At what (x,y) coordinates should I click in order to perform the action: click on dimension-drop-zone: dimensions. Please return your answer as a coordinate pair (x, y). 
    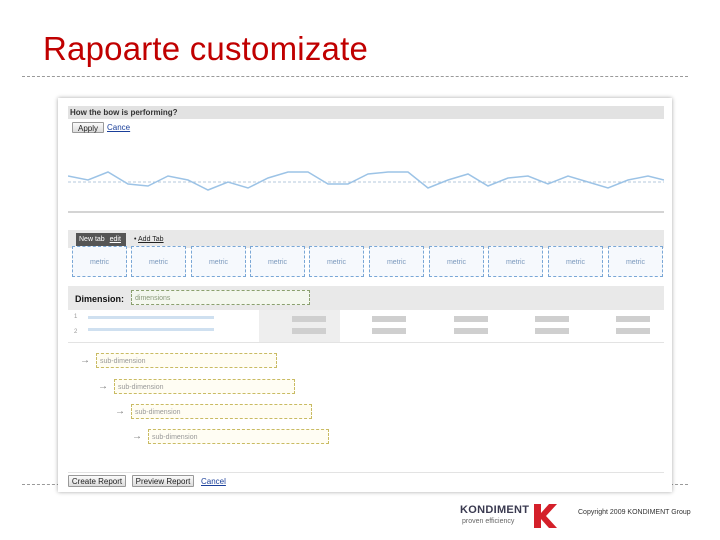
    Looking at the image, I should click on (220, 297).